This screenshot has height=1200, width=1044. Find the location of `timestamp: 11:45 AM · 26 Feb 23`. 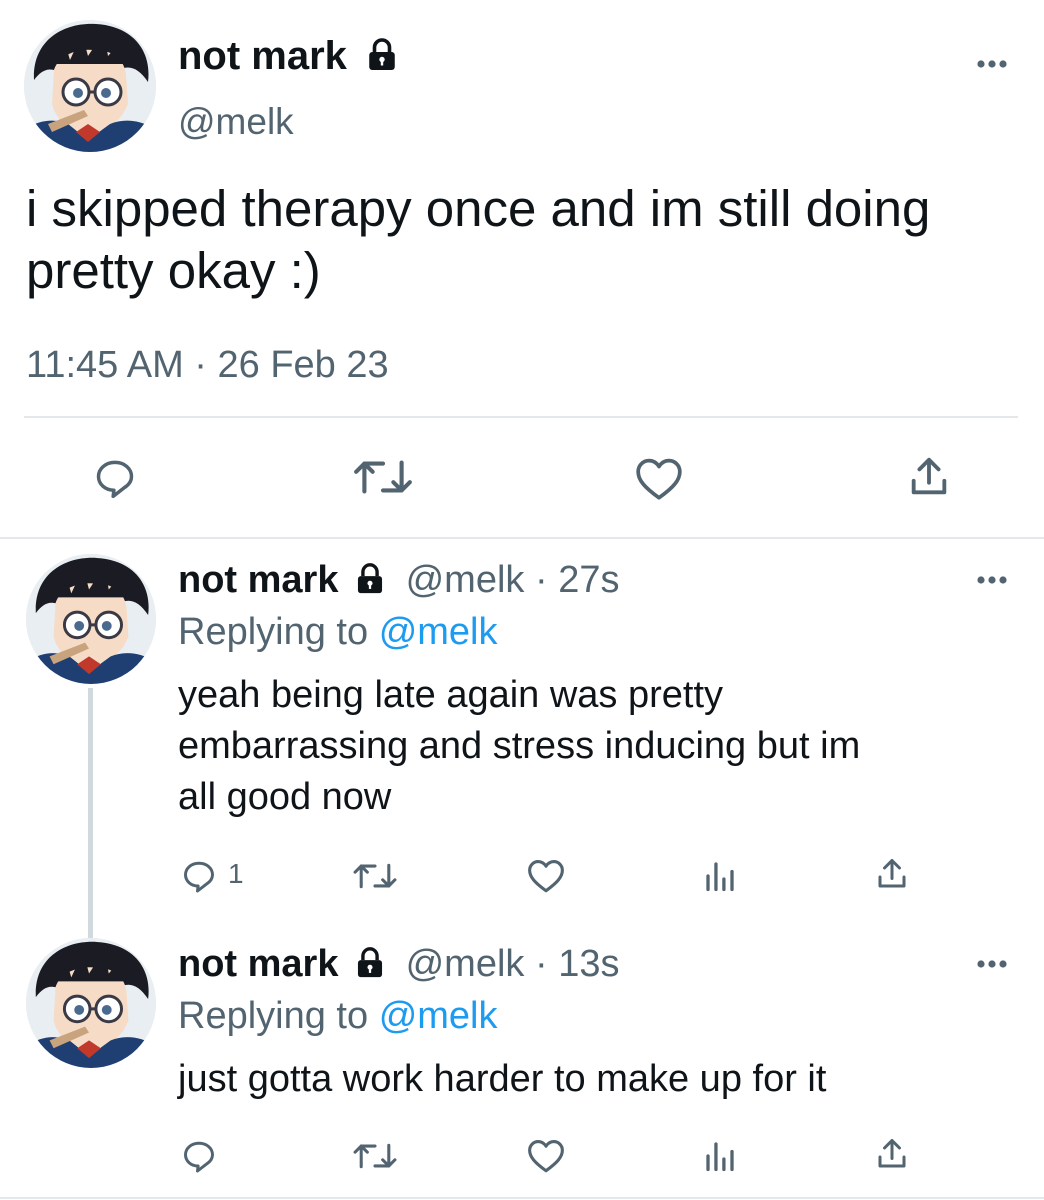

timestamp: 11:45 AM · 26 Feb 23 is located at coordinates (207, 365).